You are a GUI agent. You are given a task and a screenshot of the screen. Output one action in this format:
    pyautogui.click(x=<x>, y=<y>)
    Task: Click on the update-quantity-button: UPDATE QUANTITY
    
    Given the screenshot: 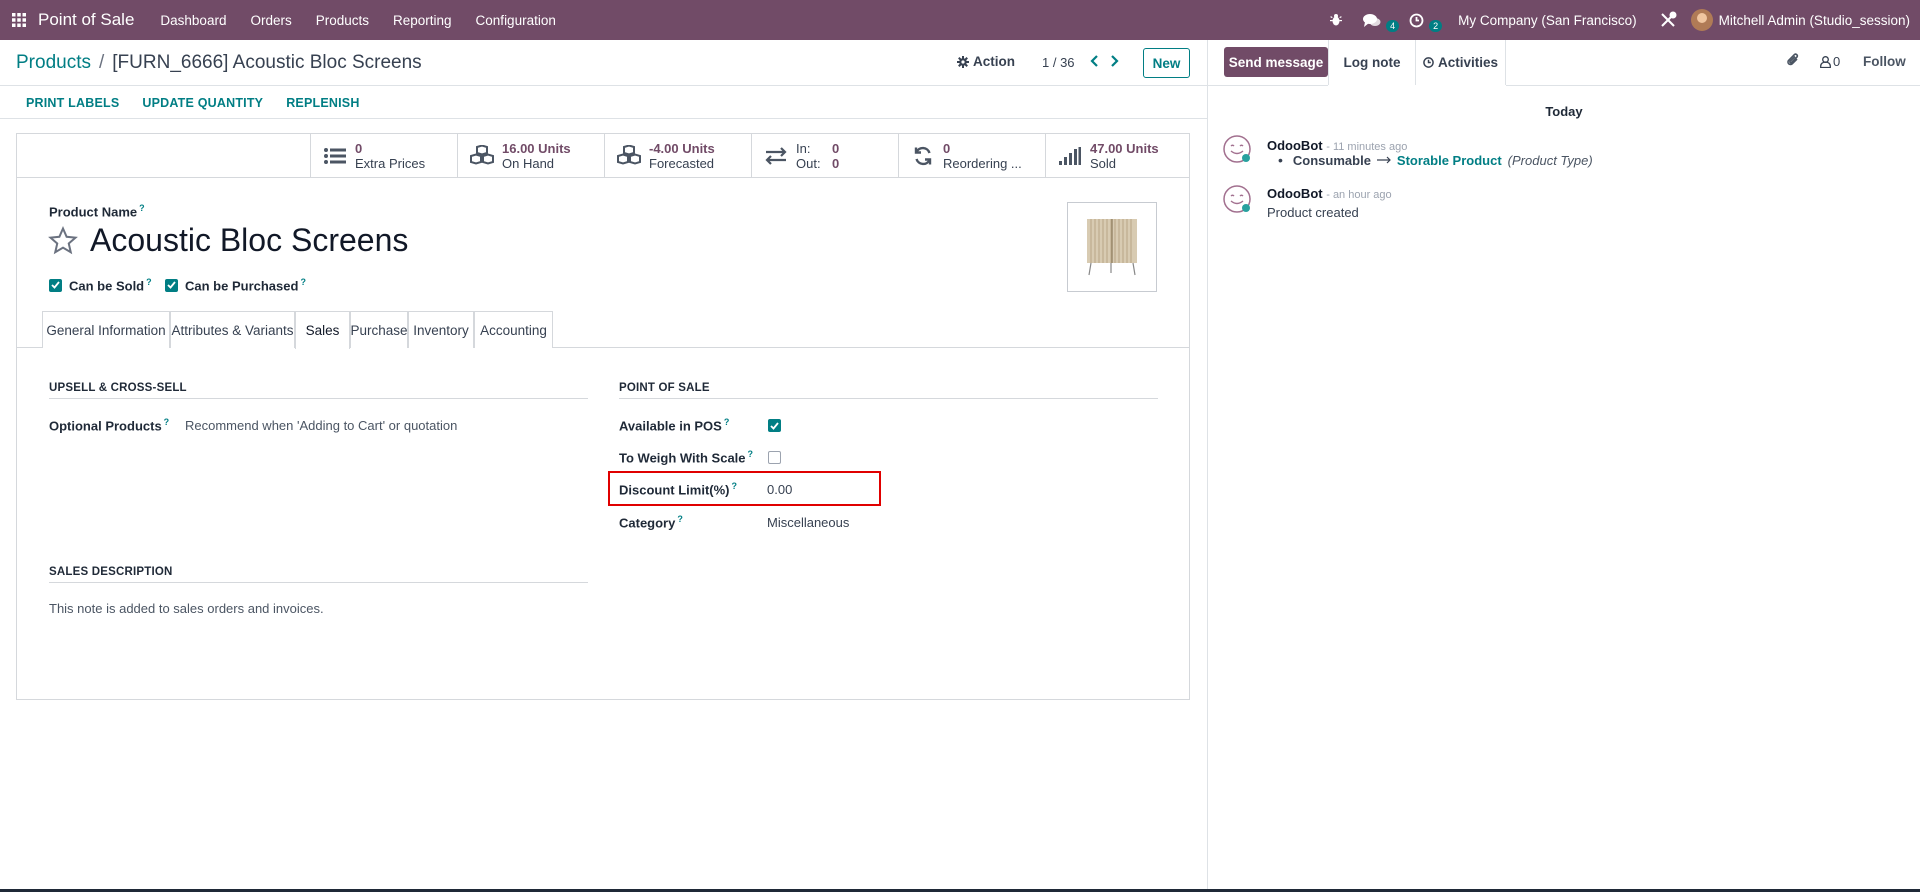 What is the action you would take?
    pyautogui.click(x=202, y=103)
    